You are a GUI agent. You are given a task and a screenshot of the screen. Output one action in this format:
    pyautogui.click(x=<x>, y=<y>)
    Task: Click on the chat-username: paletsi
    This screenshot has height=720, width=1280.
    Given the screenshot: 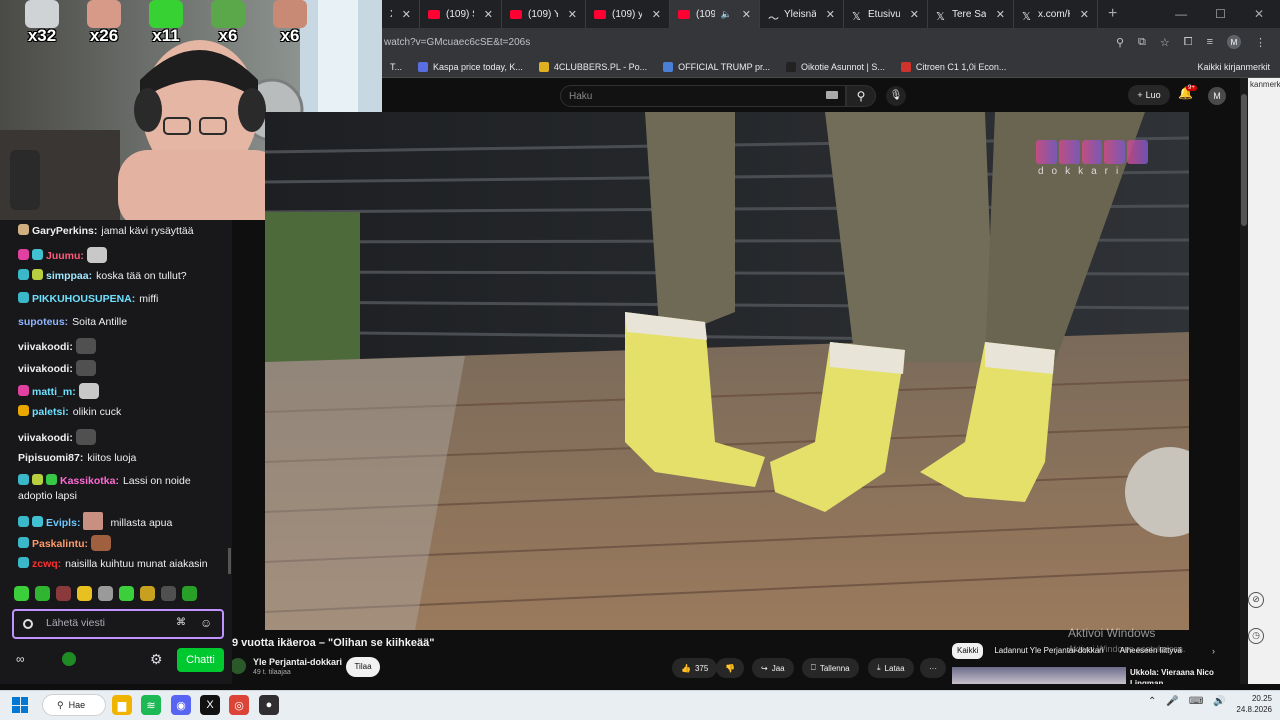 What is the action you would take?
    pyautogui.click(x=48, y=412)
    